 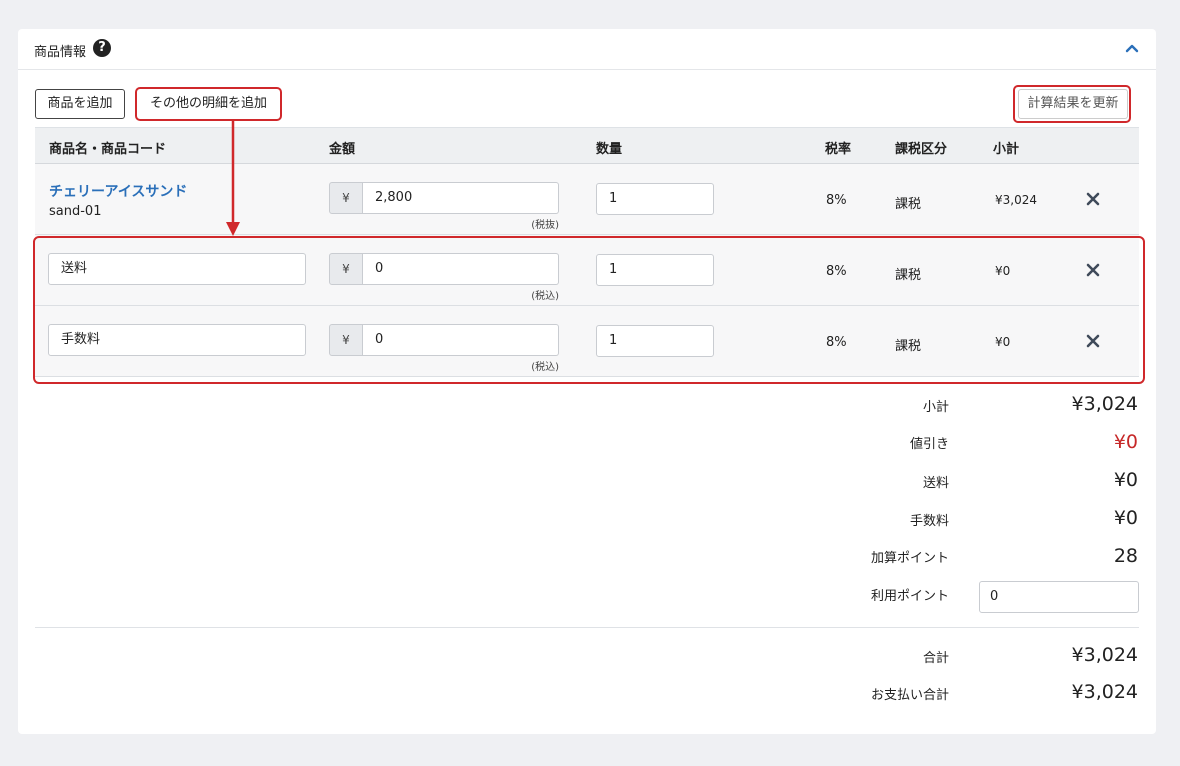 I want to click on add-product-button: 商品を追加, so click(x=80, y=104).